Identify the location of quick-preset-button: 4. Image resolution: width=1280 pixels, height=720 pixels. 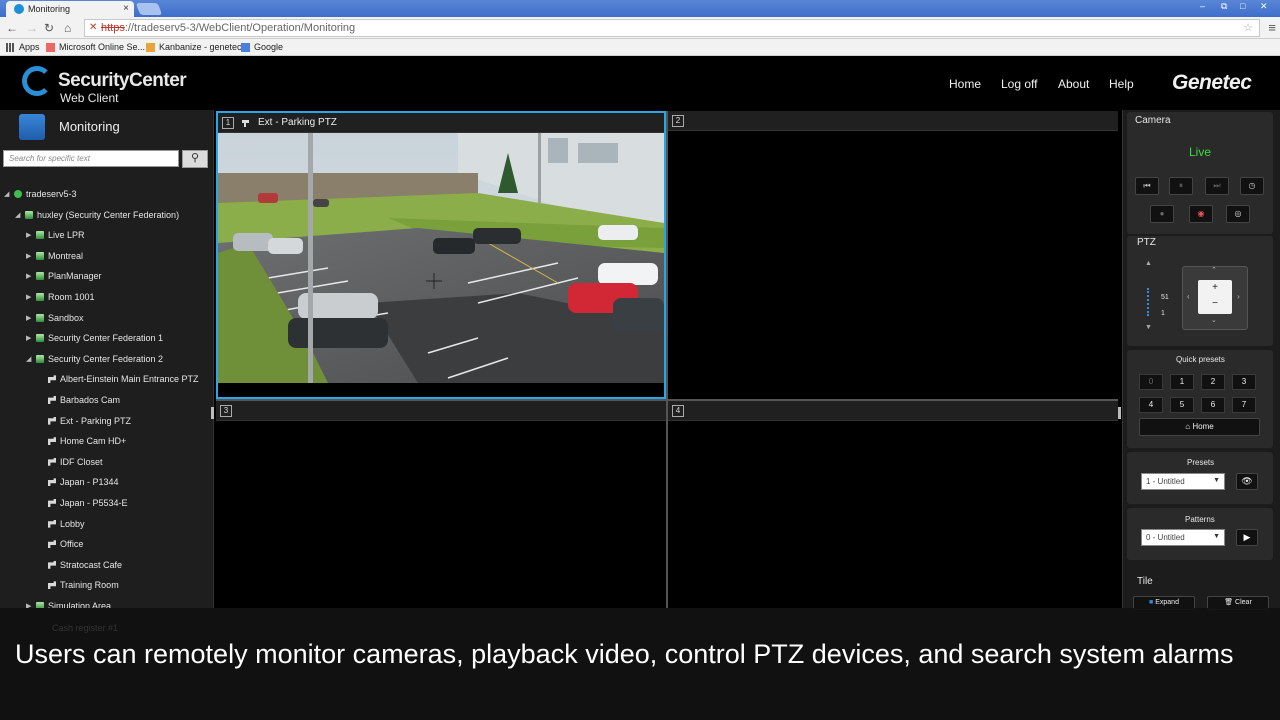
(1151, 405).